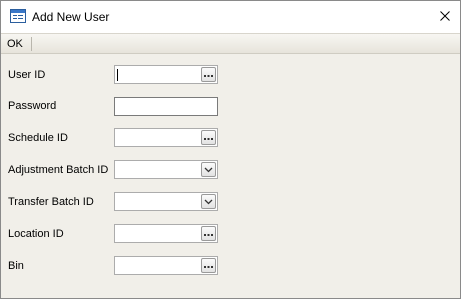  I want to click on ok-button: OK, so click(15, 44).